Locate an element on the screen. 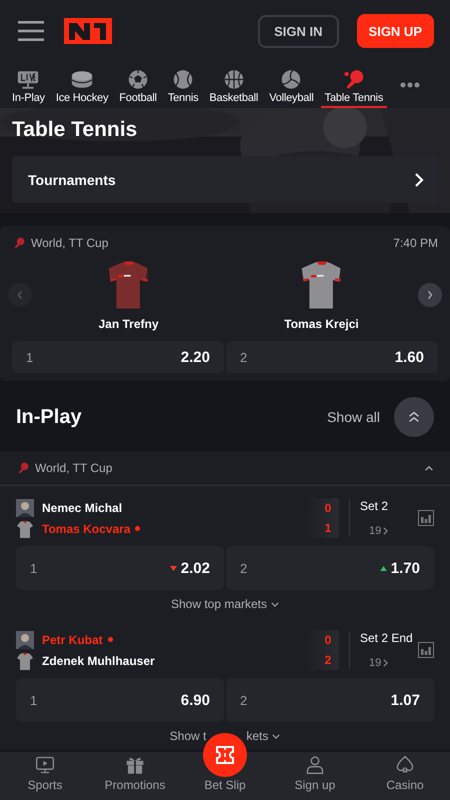 The height and width of the screenshot is (800, 450). live-tv-icon is located at coordinates (28, 79).